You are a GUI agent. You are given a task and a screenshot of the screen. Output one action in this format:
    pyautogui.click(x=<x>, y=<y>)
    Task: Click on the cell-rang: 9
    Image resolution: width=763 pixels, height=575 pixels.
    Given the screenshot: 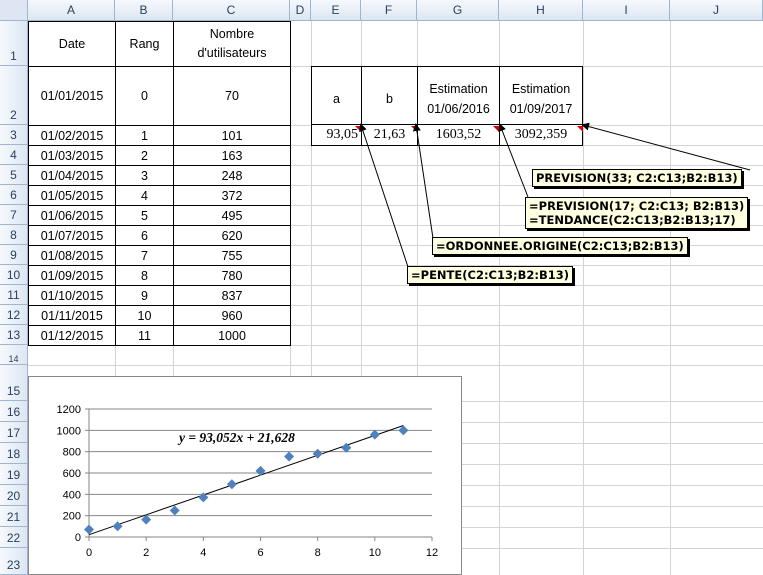 What is the action you would take?
    pyautogui.click(x=145, y=295)
    